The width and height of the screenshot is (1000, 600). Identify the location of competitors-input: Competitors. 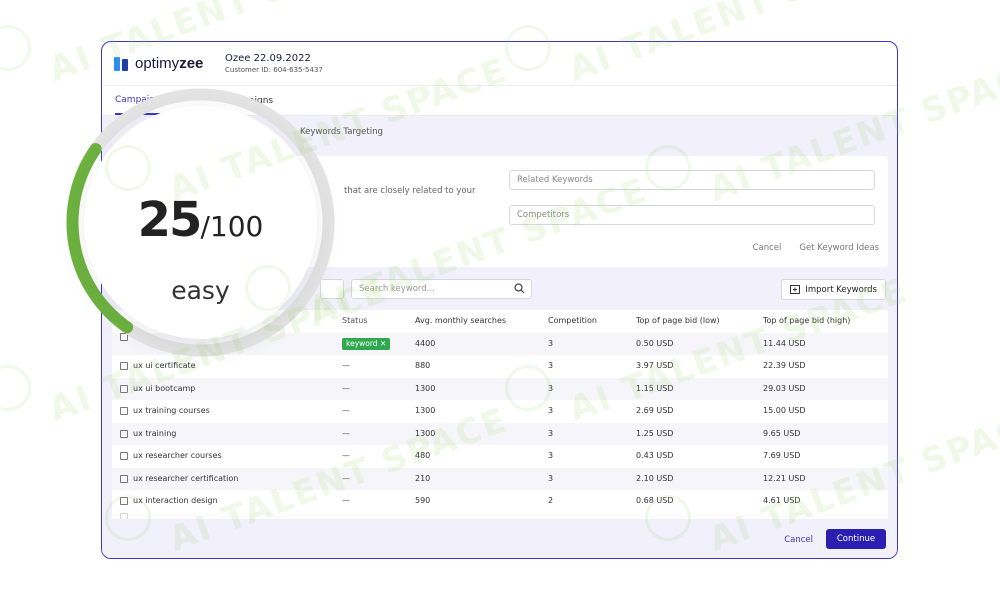
(692, 215).